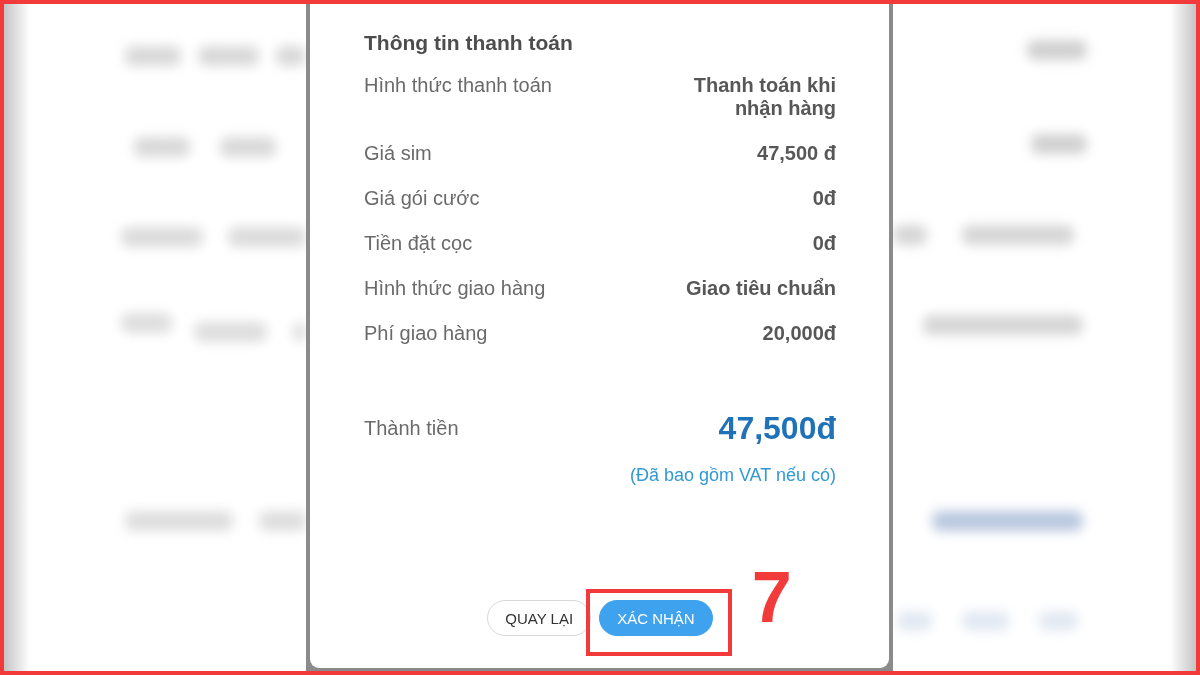 The height and width of the screenshot is (675, 1200). What do you see at coordinates (398, 153) in the screenshot?
I see `row-label: Giá sim` at bounding box center [398, 153].